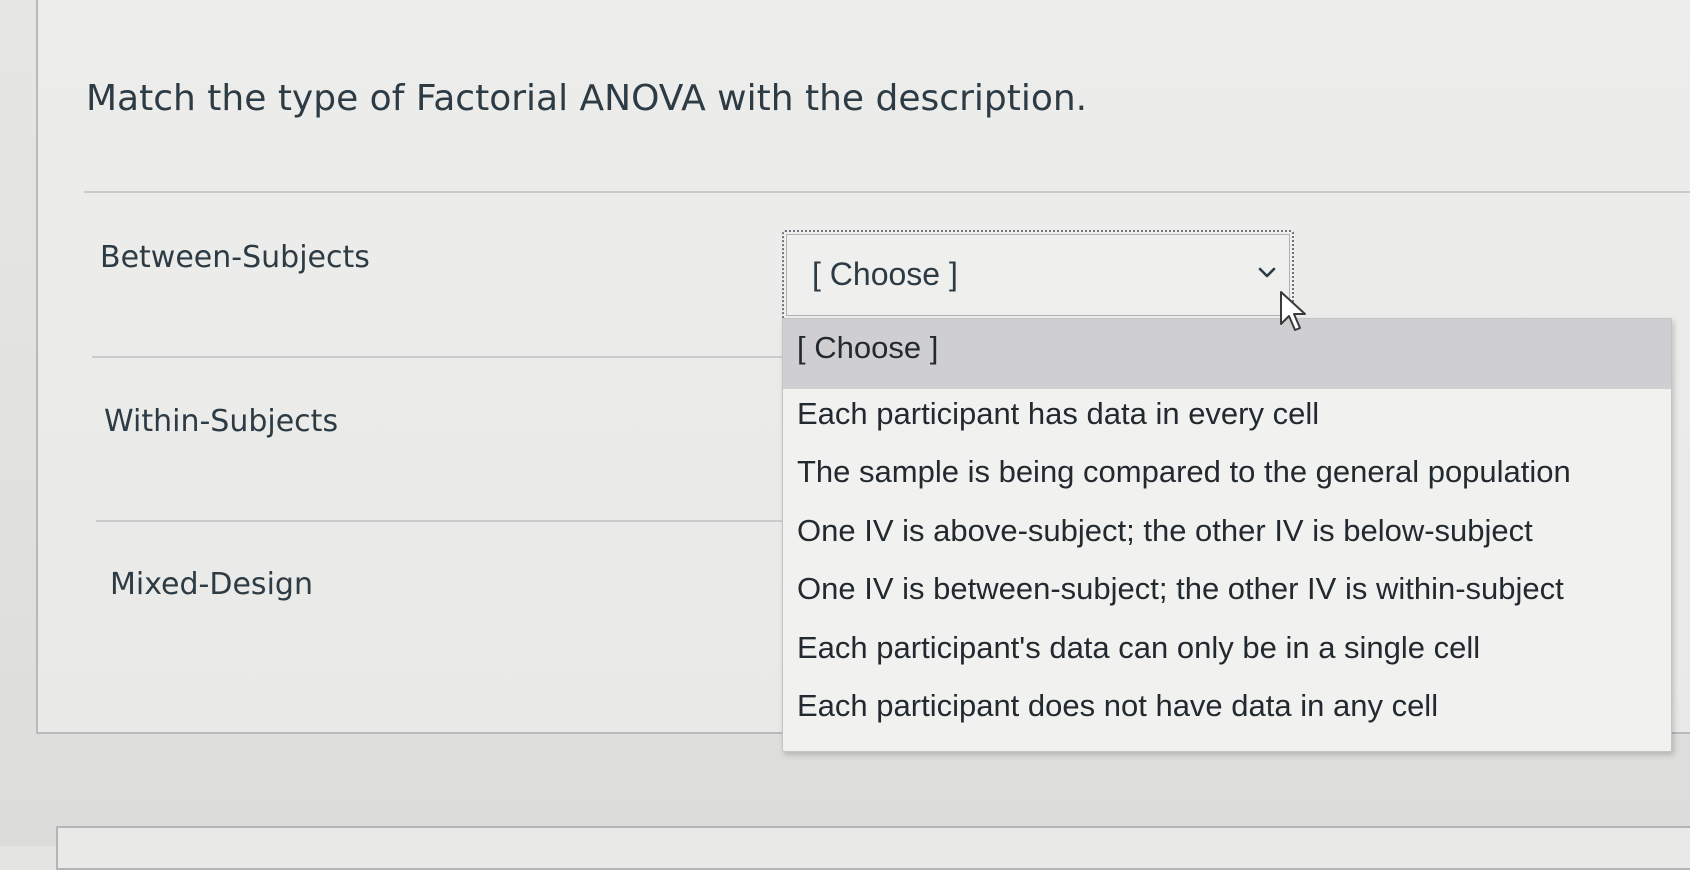  What do you see at coordinates (235, 257) in the screenshot?
I see `prompt-label-between-subjects: Between-Subjects` at bounding box center [235, 257].